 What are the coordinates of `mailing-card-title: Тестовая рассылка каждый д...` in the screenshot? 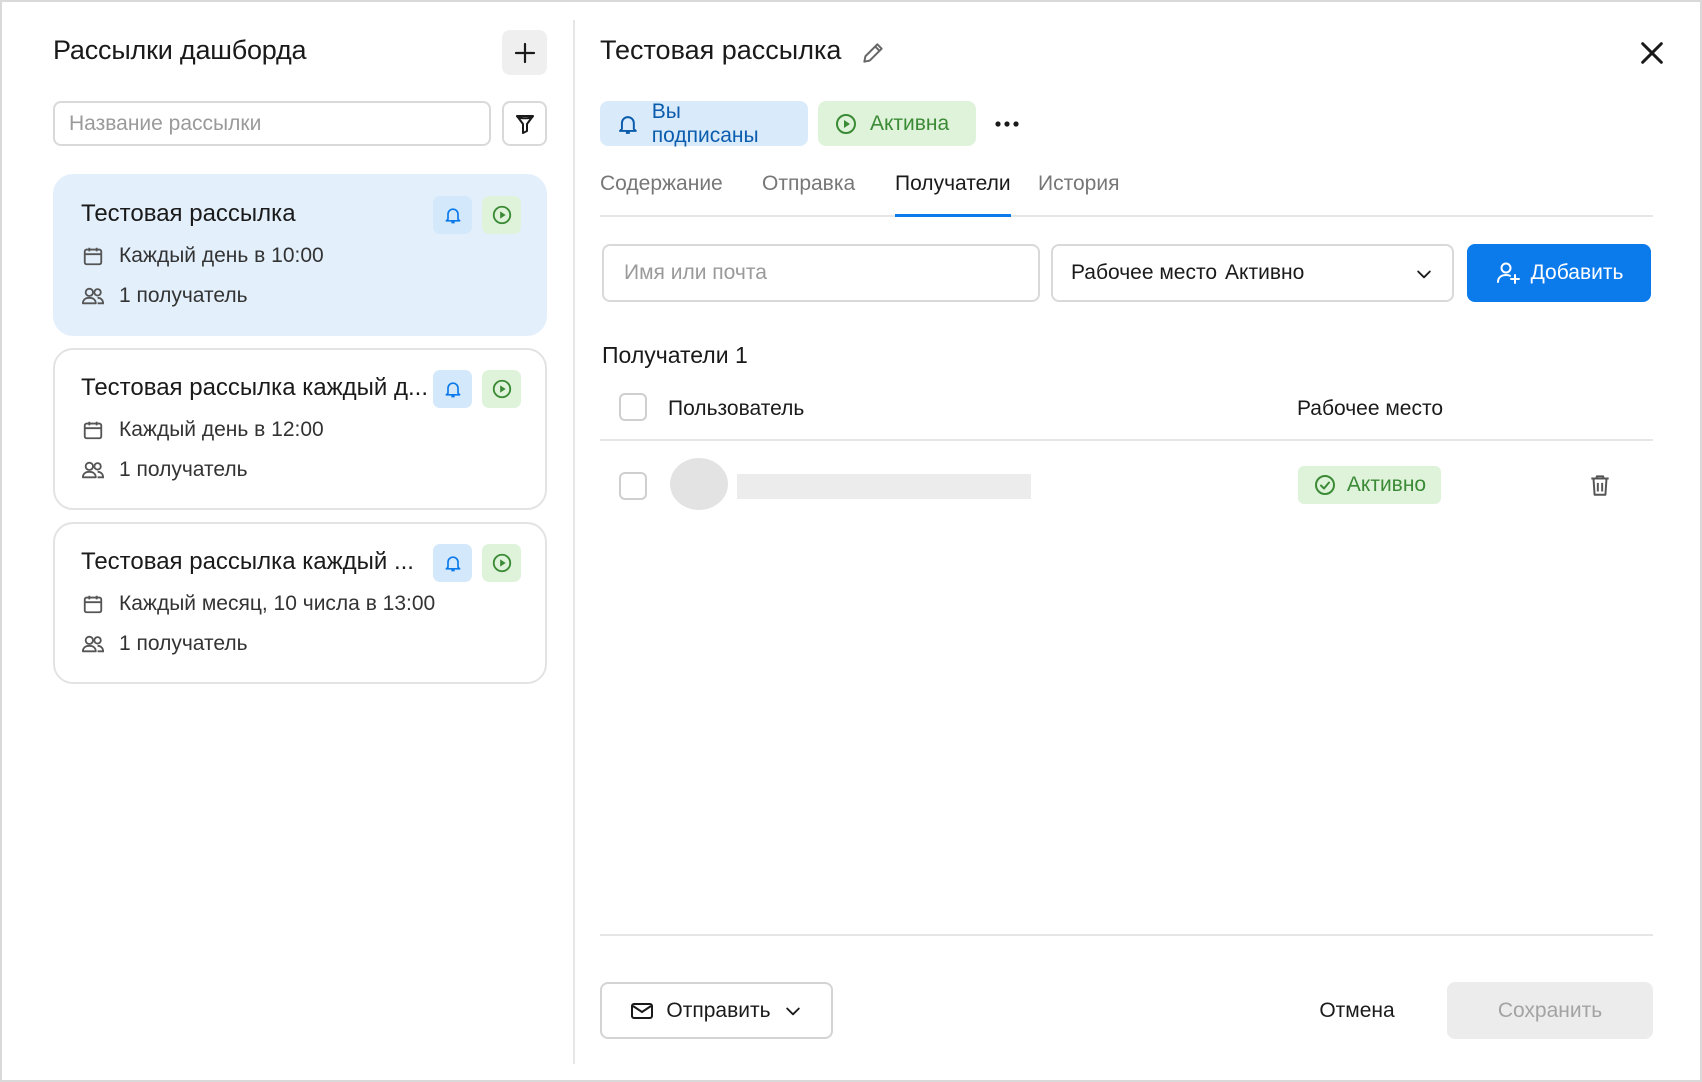 It's located at (254, 387).